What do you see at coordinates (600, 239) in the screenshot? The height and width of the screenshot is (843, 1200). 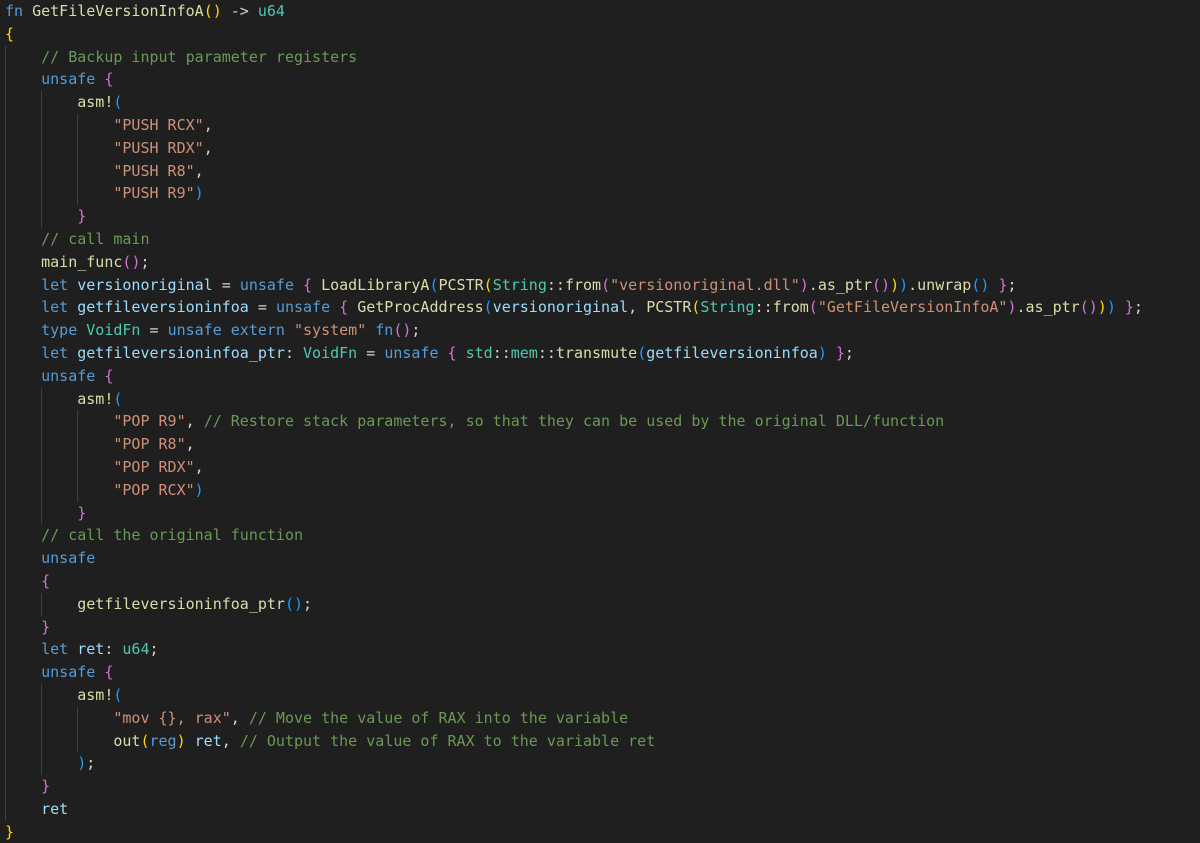 I see `code-line: // call main` at bounding box center [600, 239].